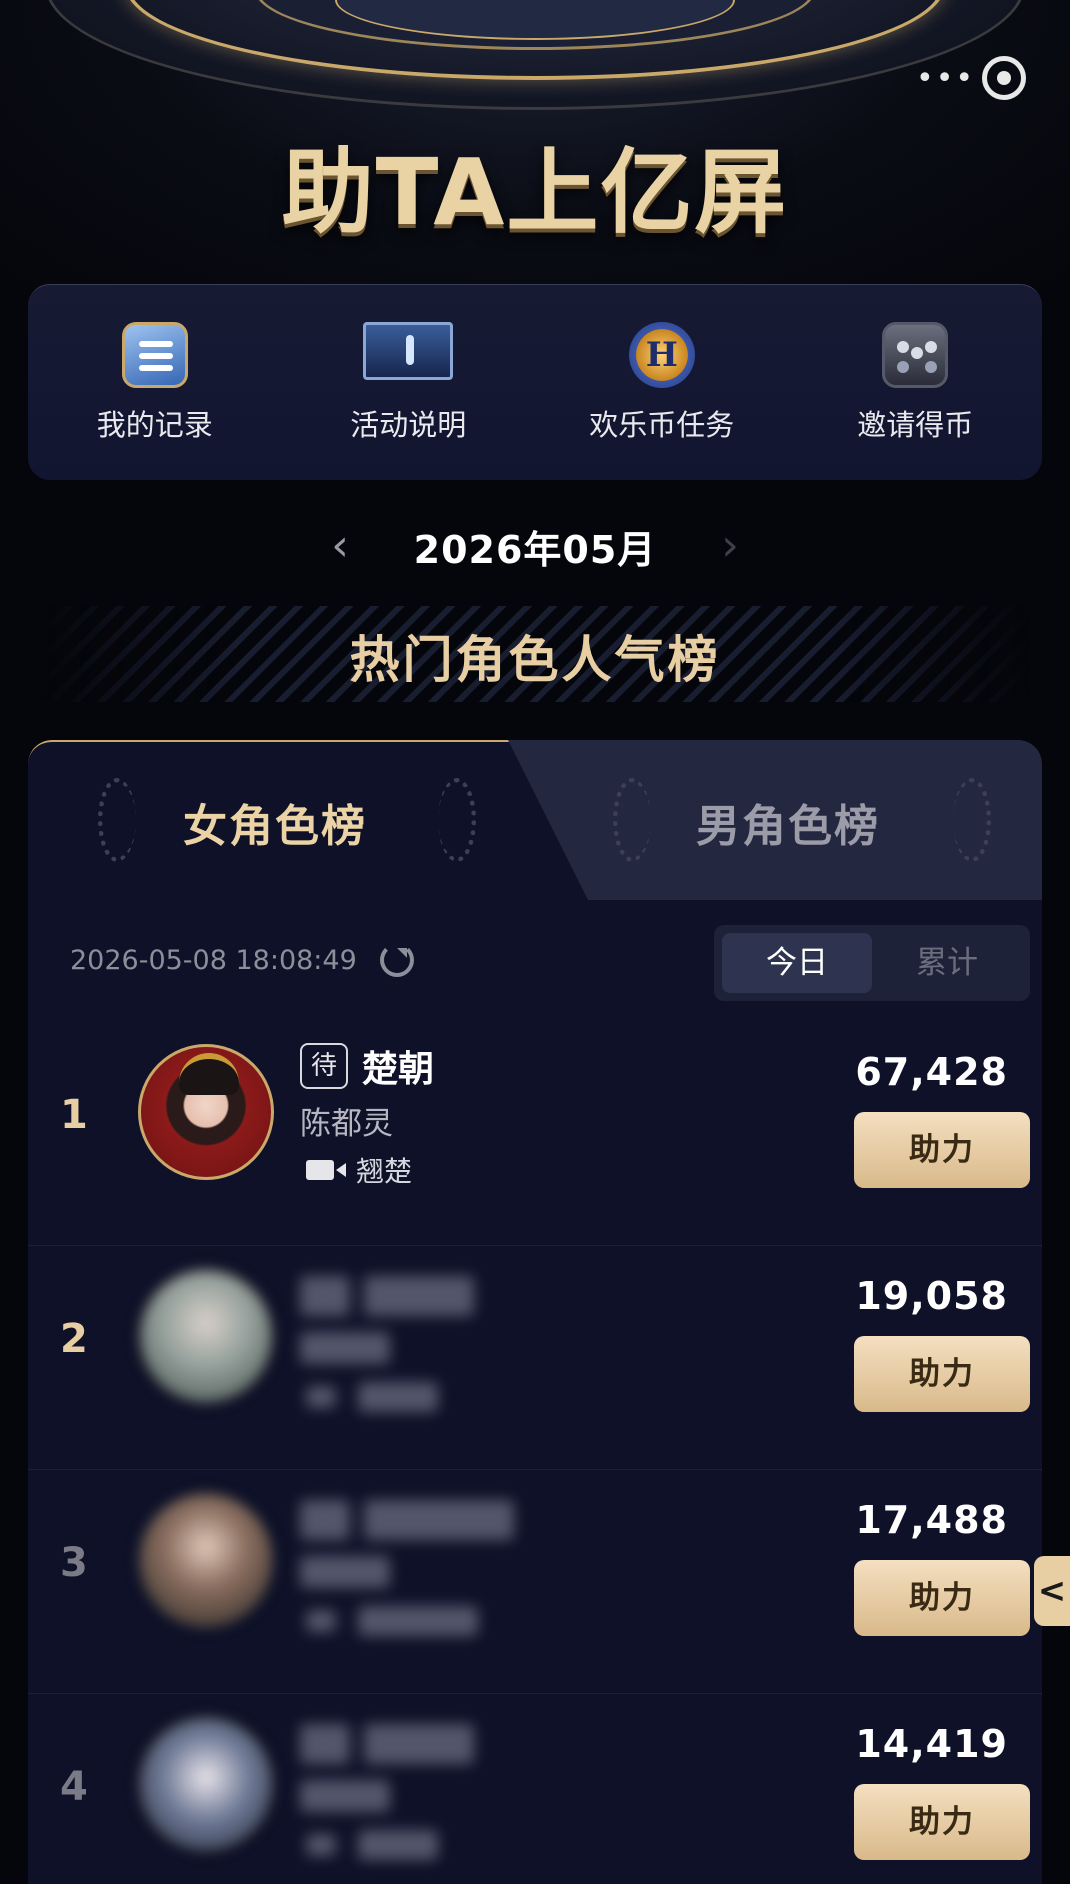  What do you see at coordinates (408, 350) in the screenshot?
I see `screen-icon` at bounding box center [408, 350].